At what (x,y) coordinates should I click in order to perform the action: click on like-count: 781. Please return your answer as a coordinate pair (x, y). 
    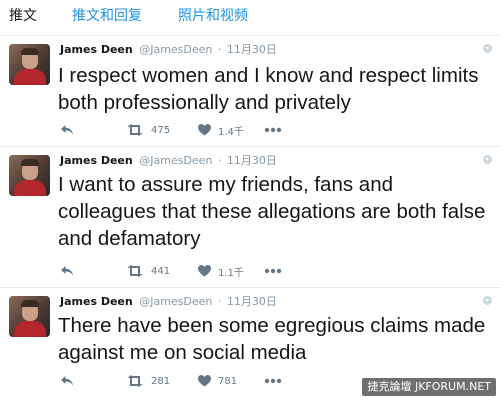
    Looking at the image, I should click on (228, 381).